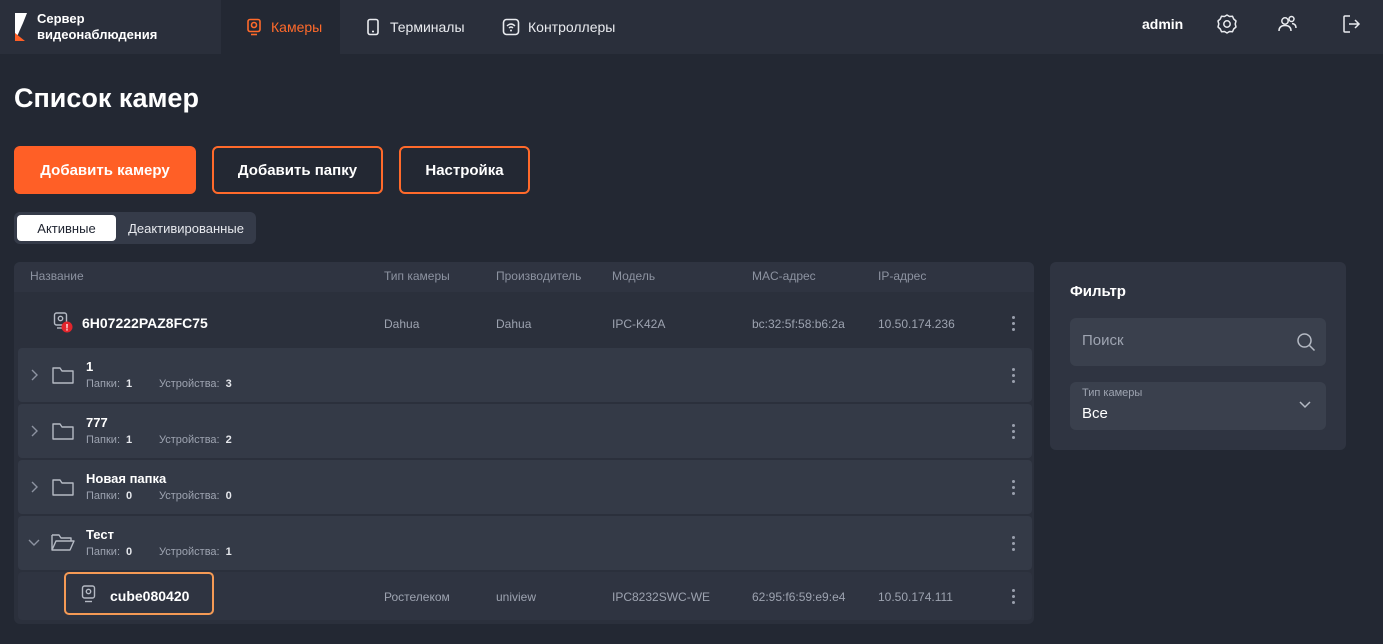 Image resolution: width=1383 pixels, height=644 pixels. Describe the element at coordinates (21, 27) in the screenshot. I see `logo-icon` at that location.